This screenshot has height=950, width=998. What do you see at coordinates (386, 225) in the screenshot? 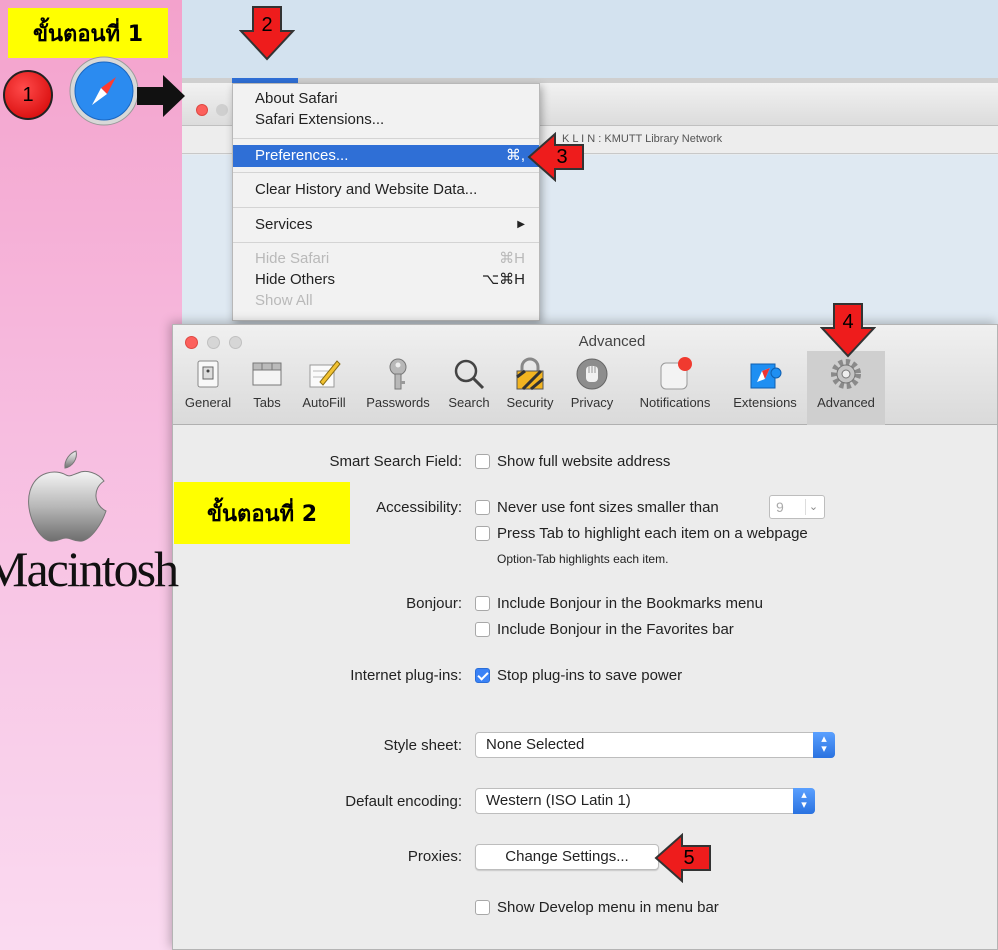
I see `menu-item-services: Services ▶` at bounding box center [386, 225].